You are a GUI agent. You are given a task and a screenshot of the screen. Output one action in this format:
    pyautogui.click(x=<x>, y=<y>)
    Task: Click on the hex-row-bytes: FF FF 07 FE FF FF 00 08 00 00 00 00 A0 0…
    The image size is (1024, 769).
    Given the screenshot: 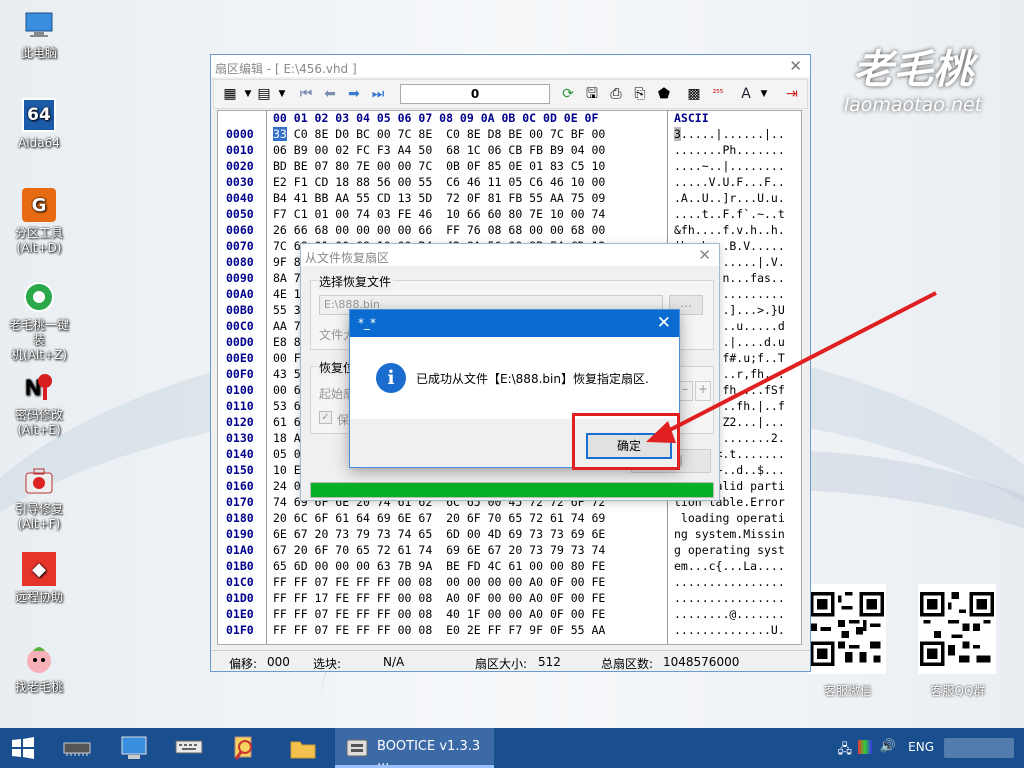 What is the action you would take?
    pyautogui.click(x=439, y=582)
    